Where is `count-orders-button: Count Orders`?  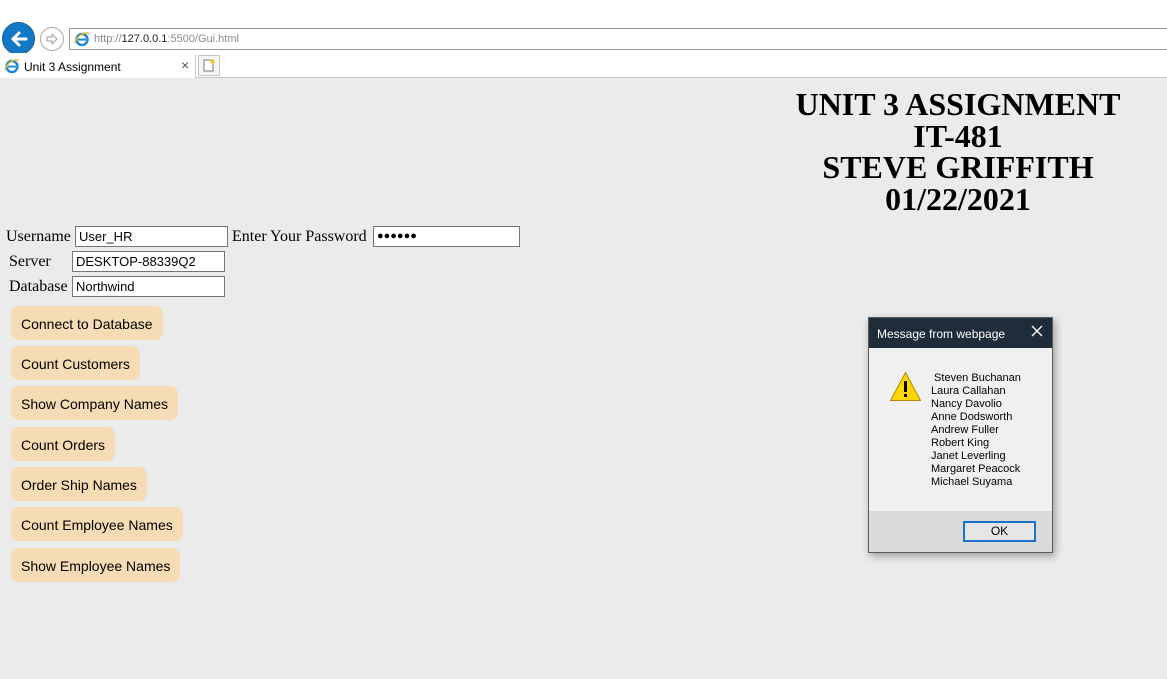 count-orders-button: Count Orders is located at coordinates (63, 444).